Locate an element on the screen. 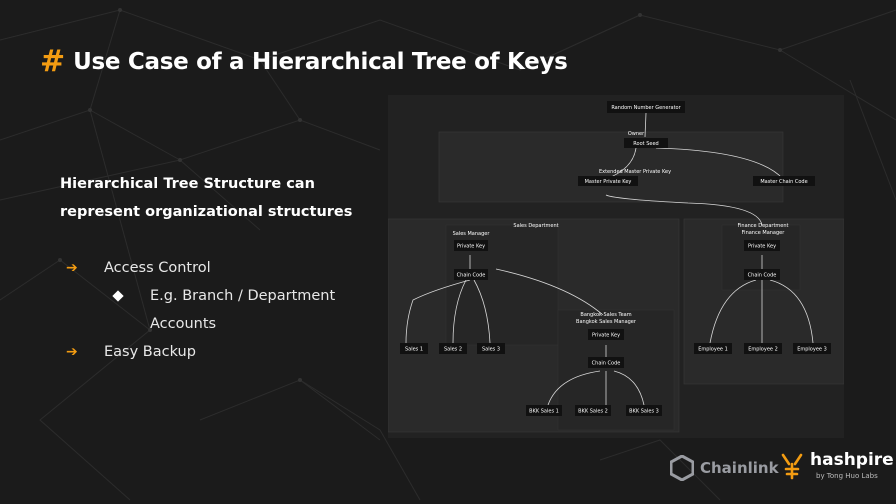 This screenshot has height=504, width=896. sales-department-label: Sales Department is located at coordinates (535, 226).